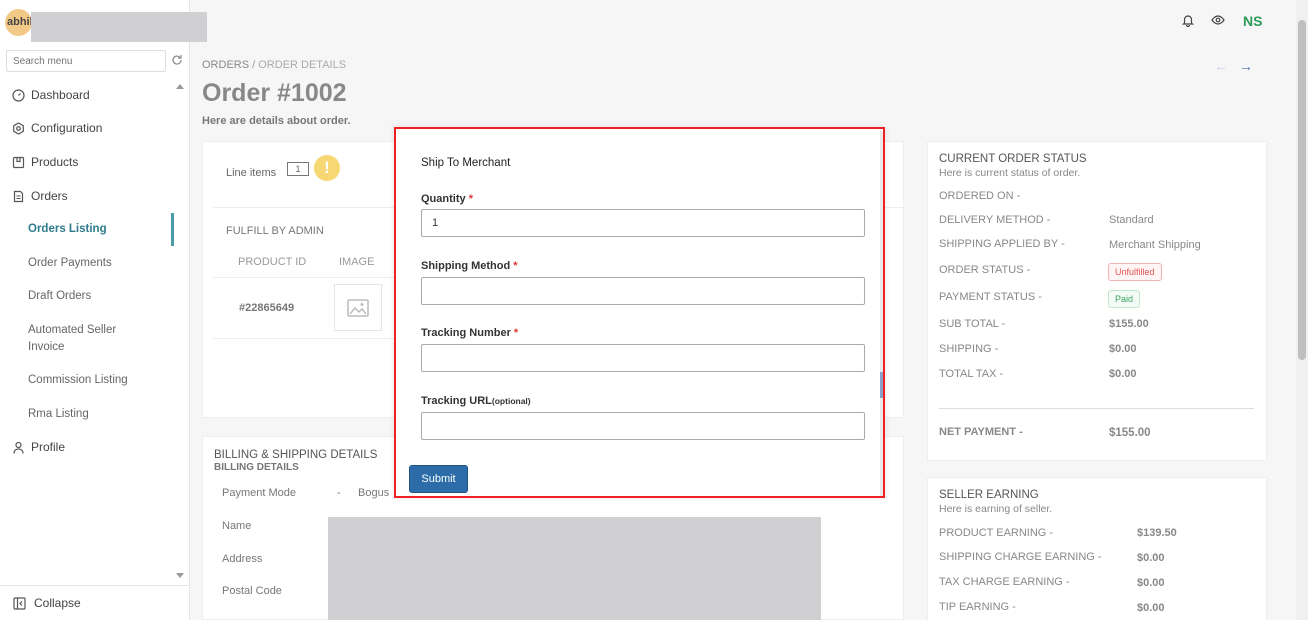  I want to click on collapse-icon, so click(19, 603).